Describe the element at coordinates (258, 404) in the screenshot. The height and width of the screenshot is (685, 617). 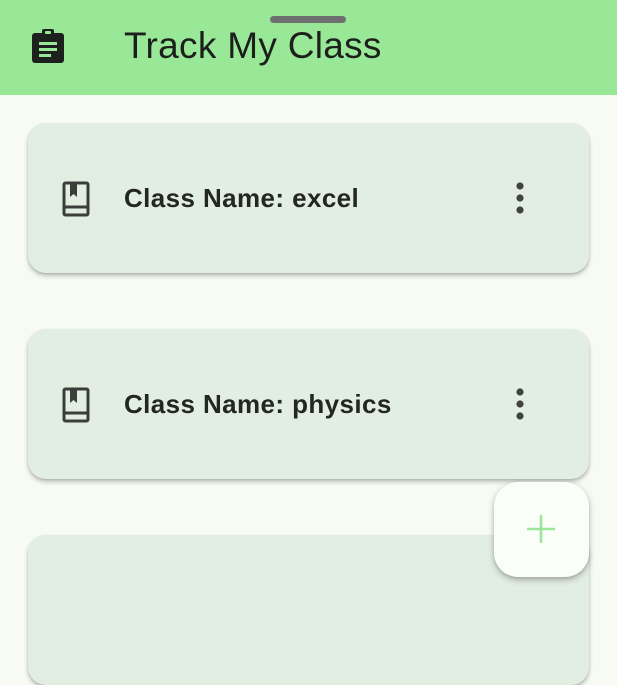
I see `class-name-label: Class Name: physics` at that location.